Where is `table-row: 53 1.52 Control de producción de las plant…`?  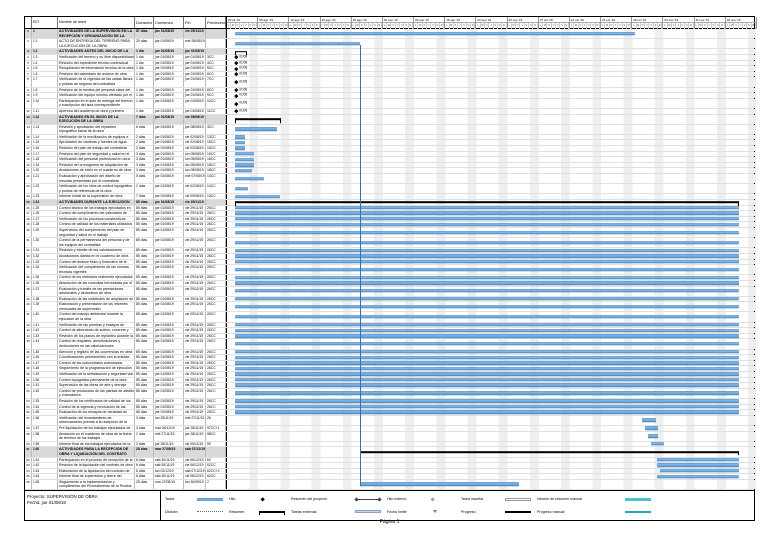
table-row: 53 1.52 Control de producción de las plant… is located at coordinates (390, 393).